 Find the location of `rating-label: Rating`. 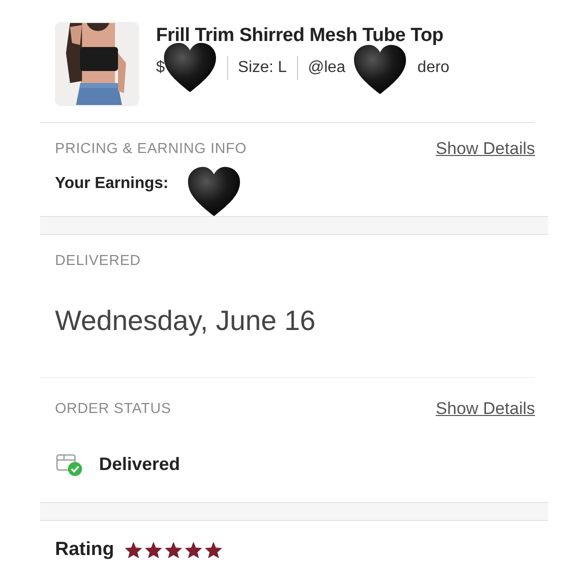

rating-label: Rating is located at coordinates (84, 550).